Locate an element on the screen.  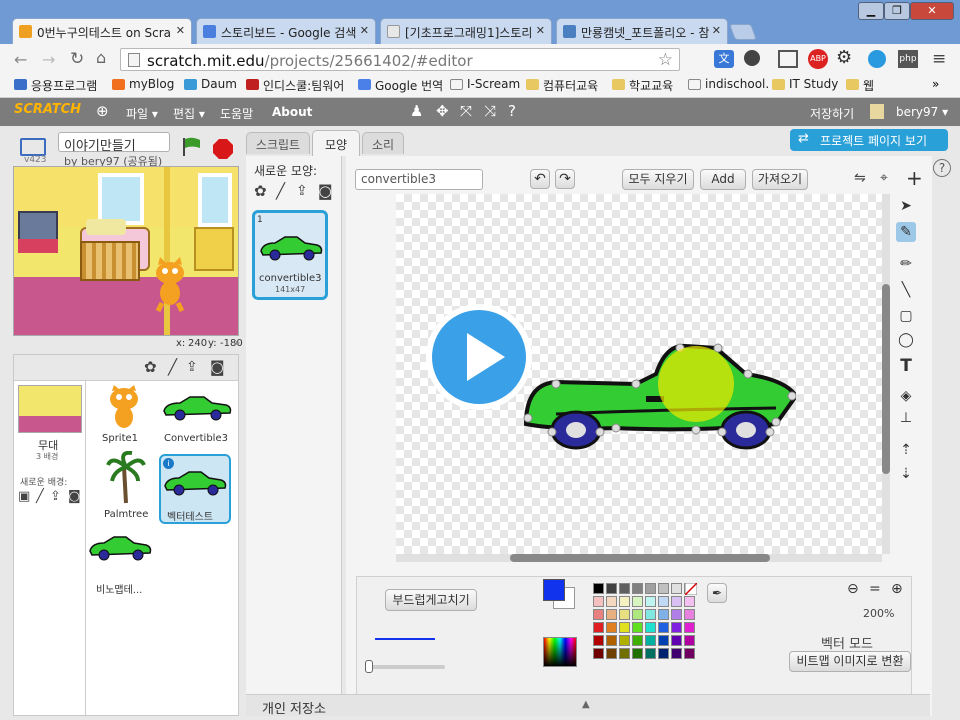
sprite-item-selected: i 벡터테스트 is located at coordinates (195, 489).